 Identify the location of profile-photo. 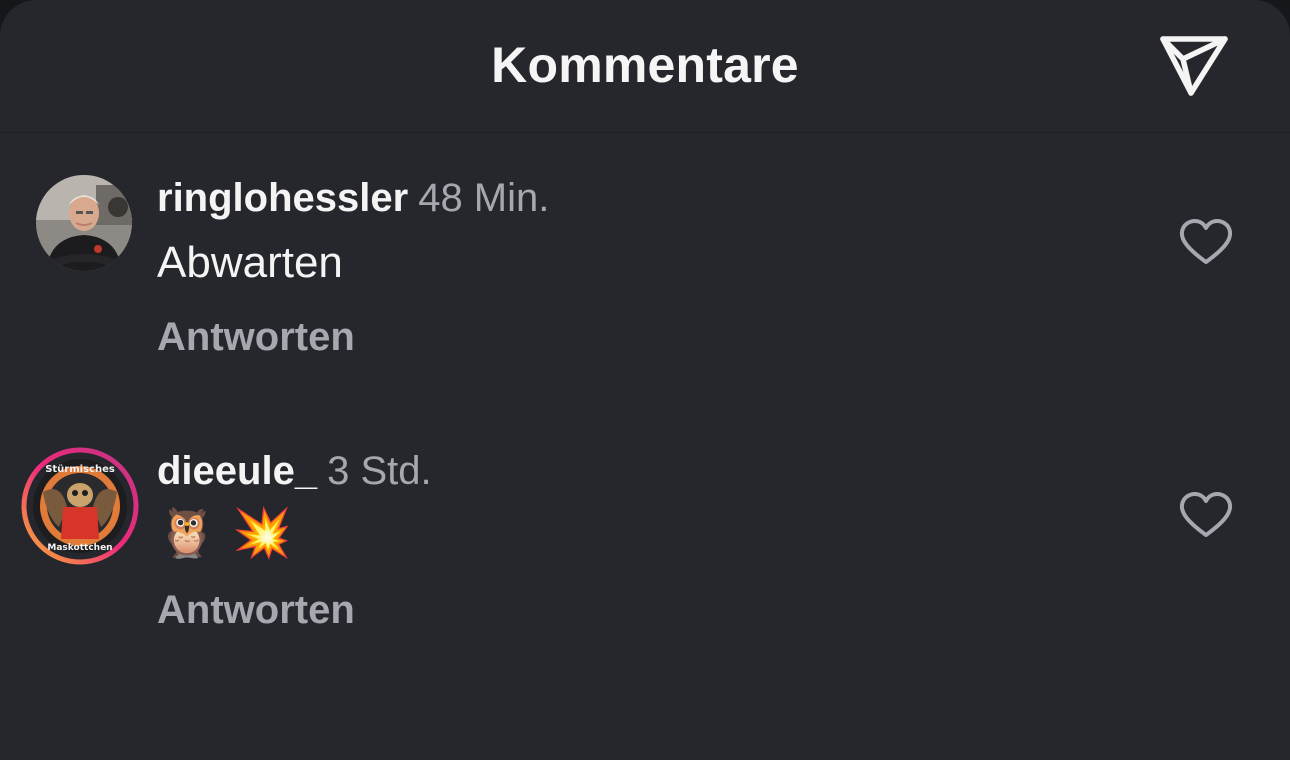
(84, 223).